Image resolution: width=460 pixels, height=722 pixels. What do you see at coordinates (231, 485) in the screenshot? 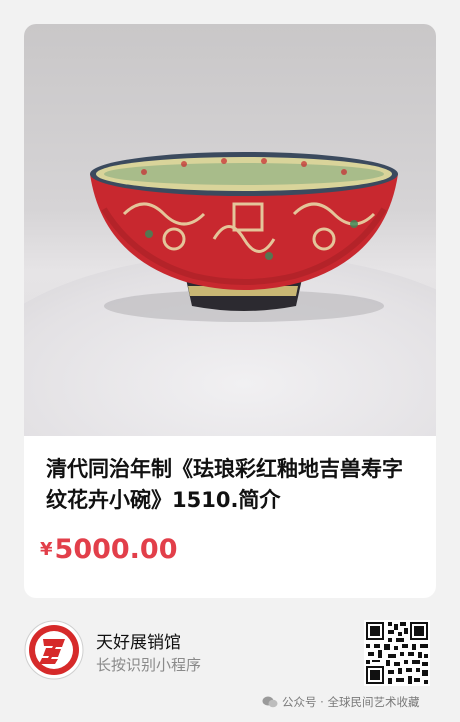
I see `product-title: 清代同治年制《珐琅彩红釉地吉兽寿字纹花卉小碗》1510.简介` at bounding box center [231, 485].